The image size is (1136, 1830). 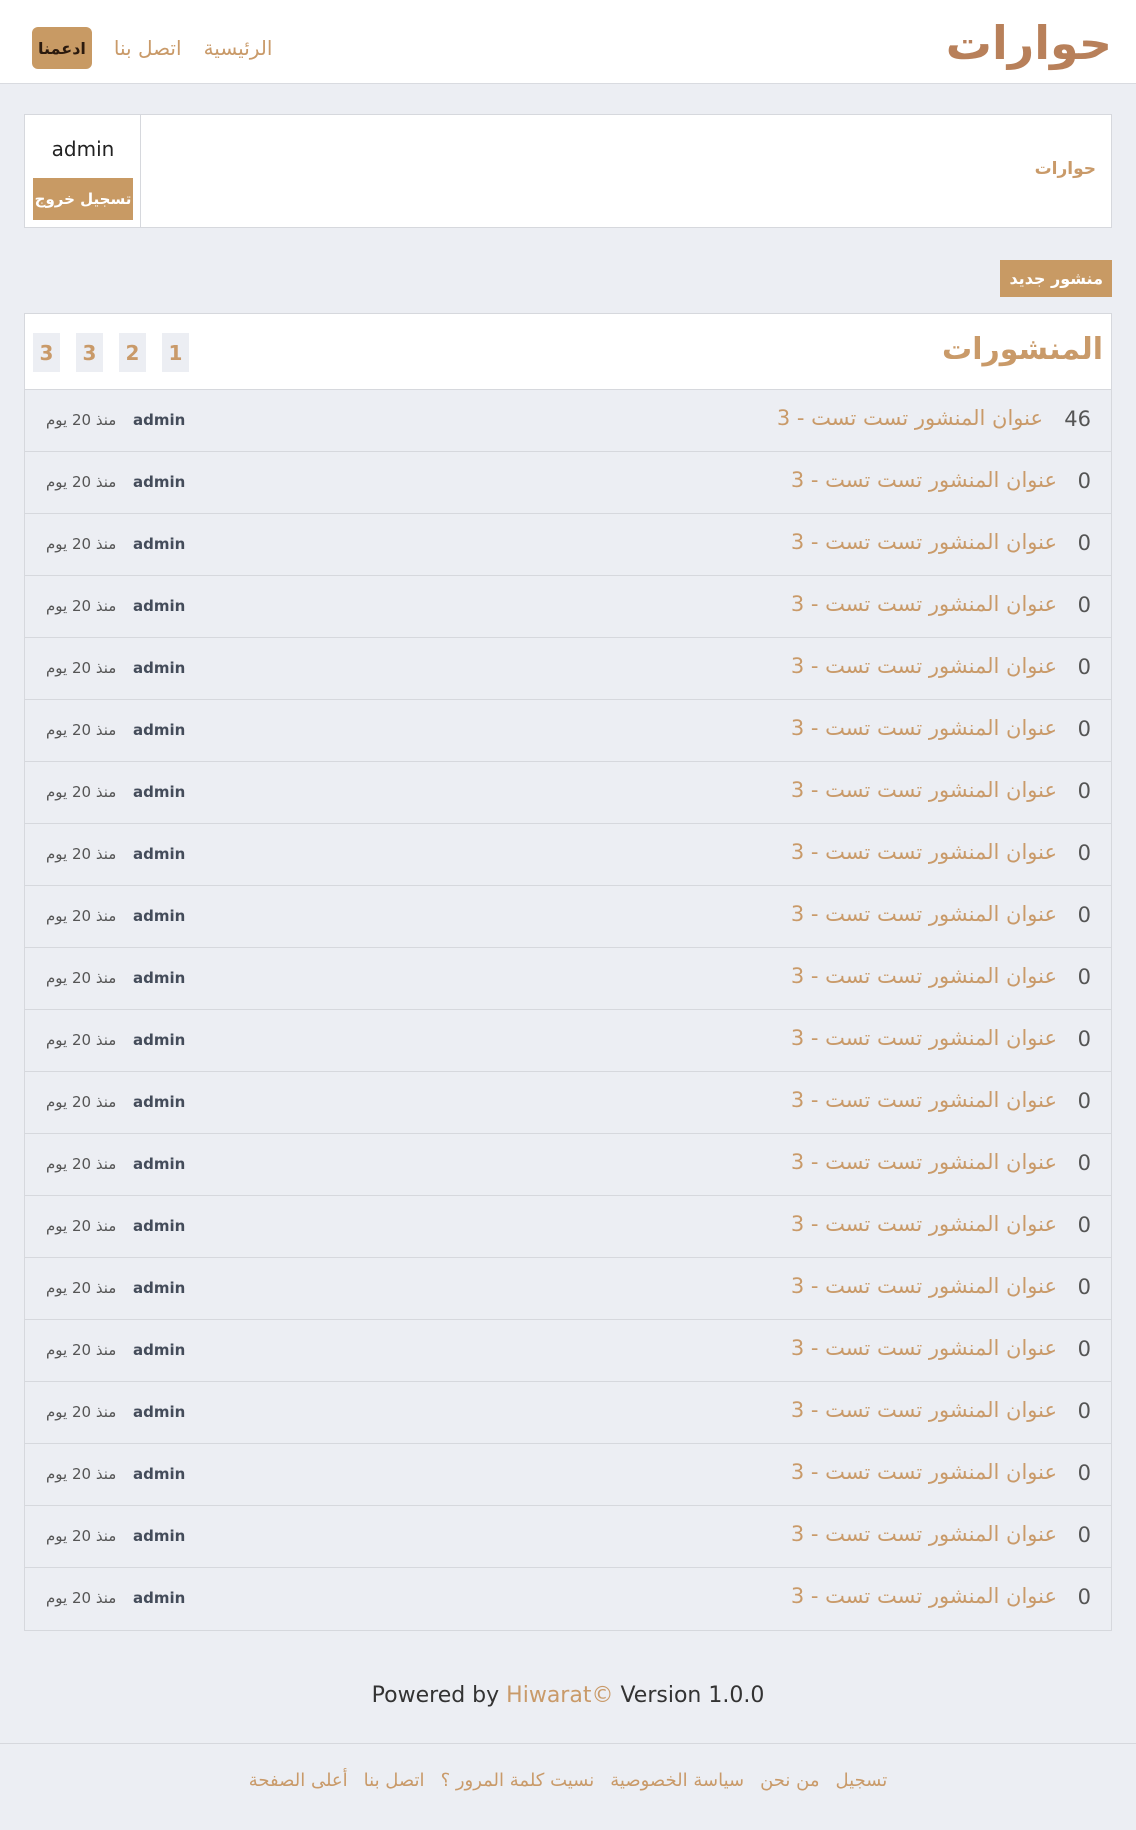 I want to click on logout-button: تسجيل خروج, so click(x=83, y=199).